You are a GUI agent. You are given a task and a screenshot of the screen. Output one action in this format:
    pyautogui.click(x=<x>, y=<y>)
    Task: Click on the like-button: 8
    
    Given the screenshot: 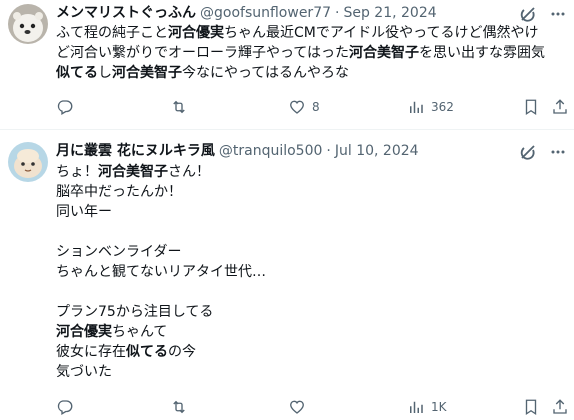 What is the action you would take?
    pyautogui.click(x=304, y=107)
    